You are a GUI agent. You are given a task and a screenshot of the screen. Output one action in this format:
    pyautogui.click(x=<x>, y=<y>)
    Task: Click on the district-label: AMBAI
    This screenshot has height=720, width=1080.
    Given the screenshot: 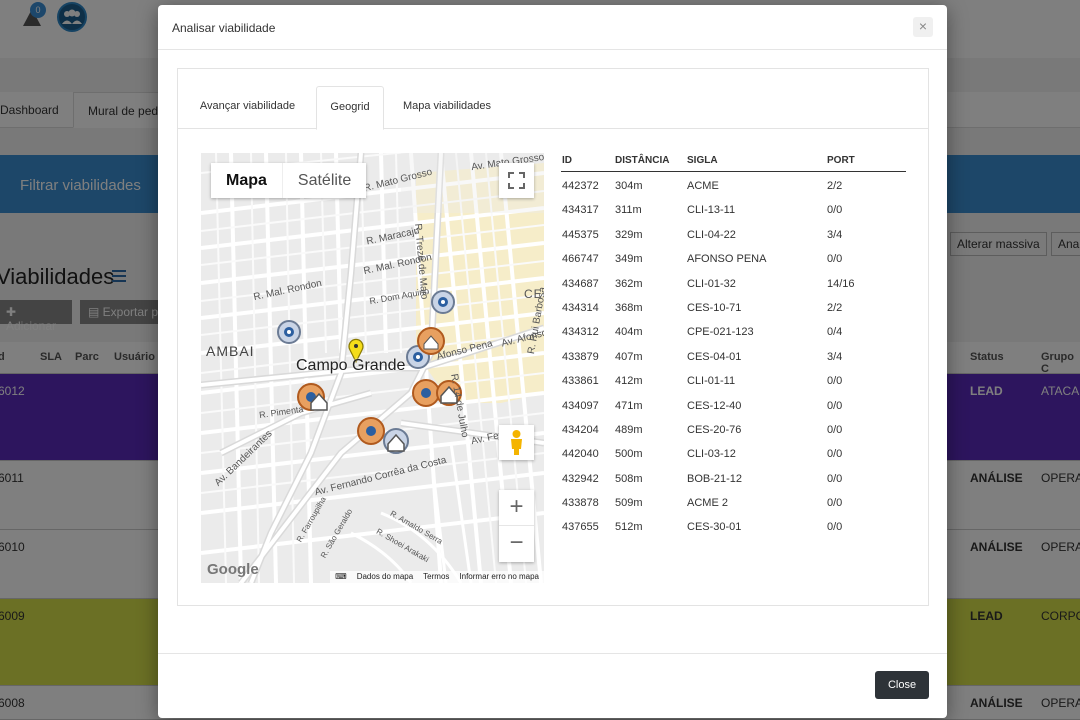 What is the action you would take?
    pyautogui.click(x=230, y=351)
    